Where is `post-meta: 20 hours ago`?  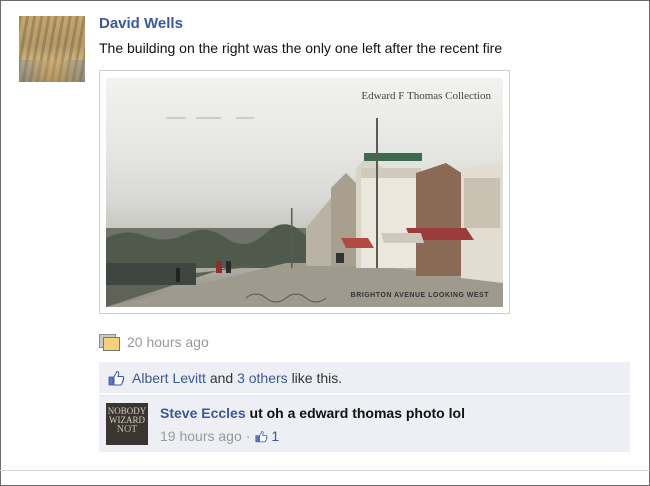
post-meta: 20 hours ago is located at coordinates (154, 342).